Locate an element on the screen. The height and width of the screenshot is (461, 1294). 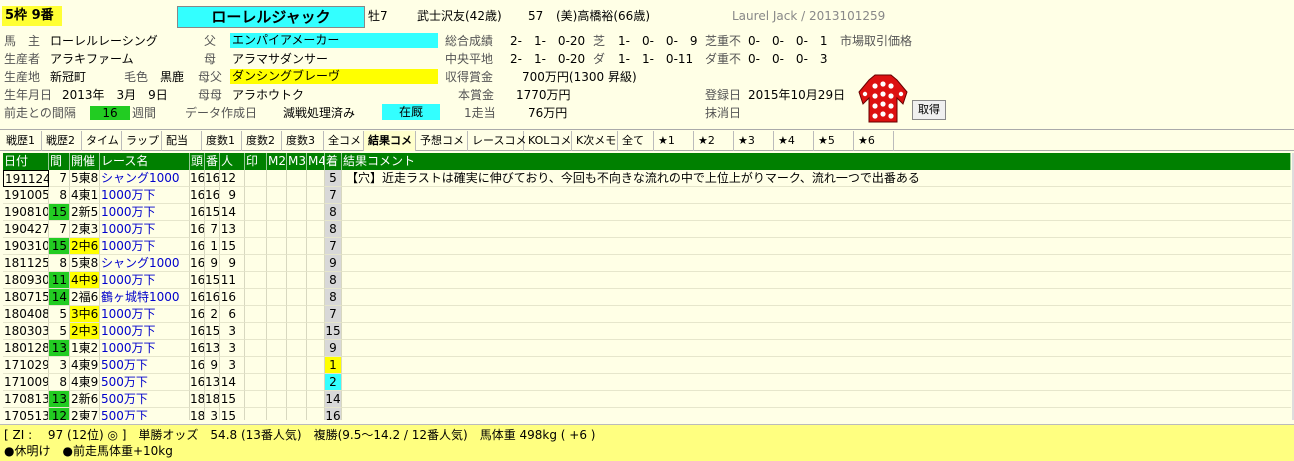
earn-label: 収得賞金 is located at coordinates (469, 77).